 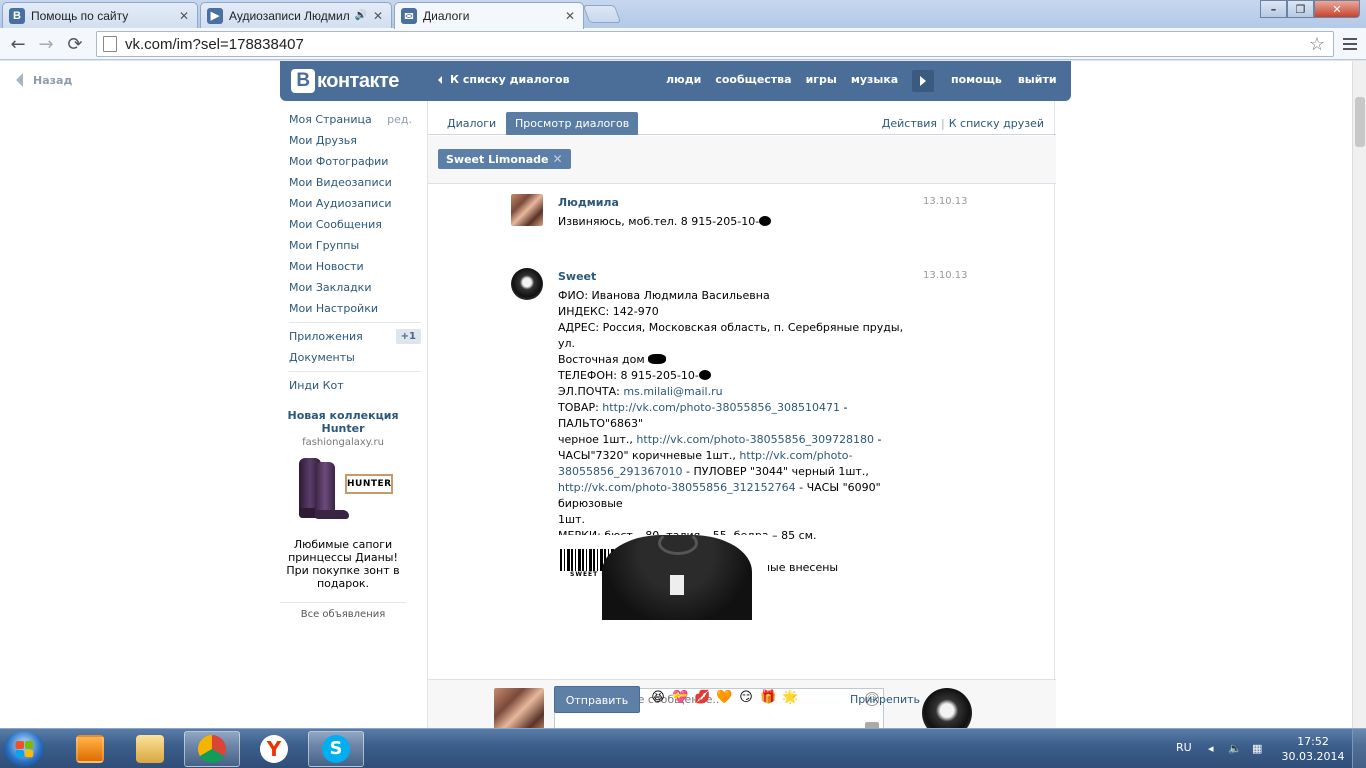 I want to click on nav-logout: выйти, so click(x=1037, y=79).